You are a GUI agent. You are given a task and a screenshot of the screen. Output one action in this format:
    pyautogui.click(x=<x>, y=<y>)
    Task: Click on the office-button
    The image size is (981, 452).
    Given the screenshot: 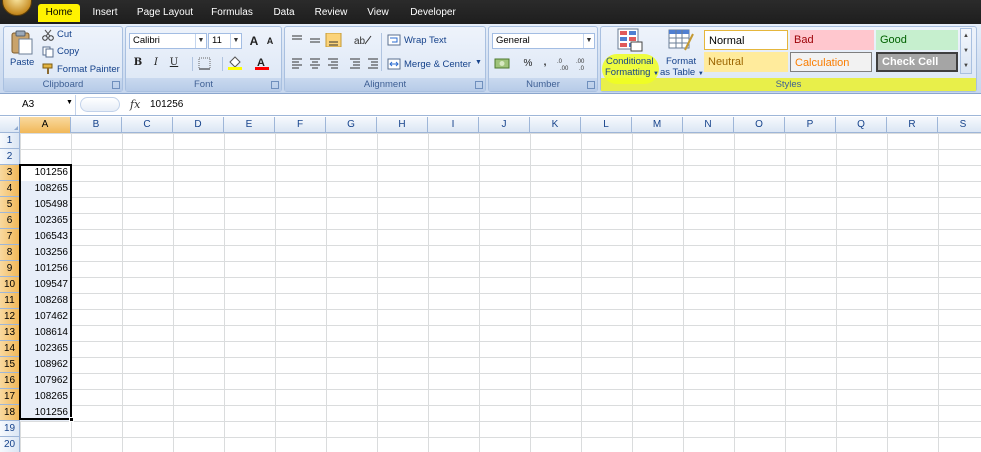 What is the action you would take?
    pyautogui.click(x=17, y=8)
    